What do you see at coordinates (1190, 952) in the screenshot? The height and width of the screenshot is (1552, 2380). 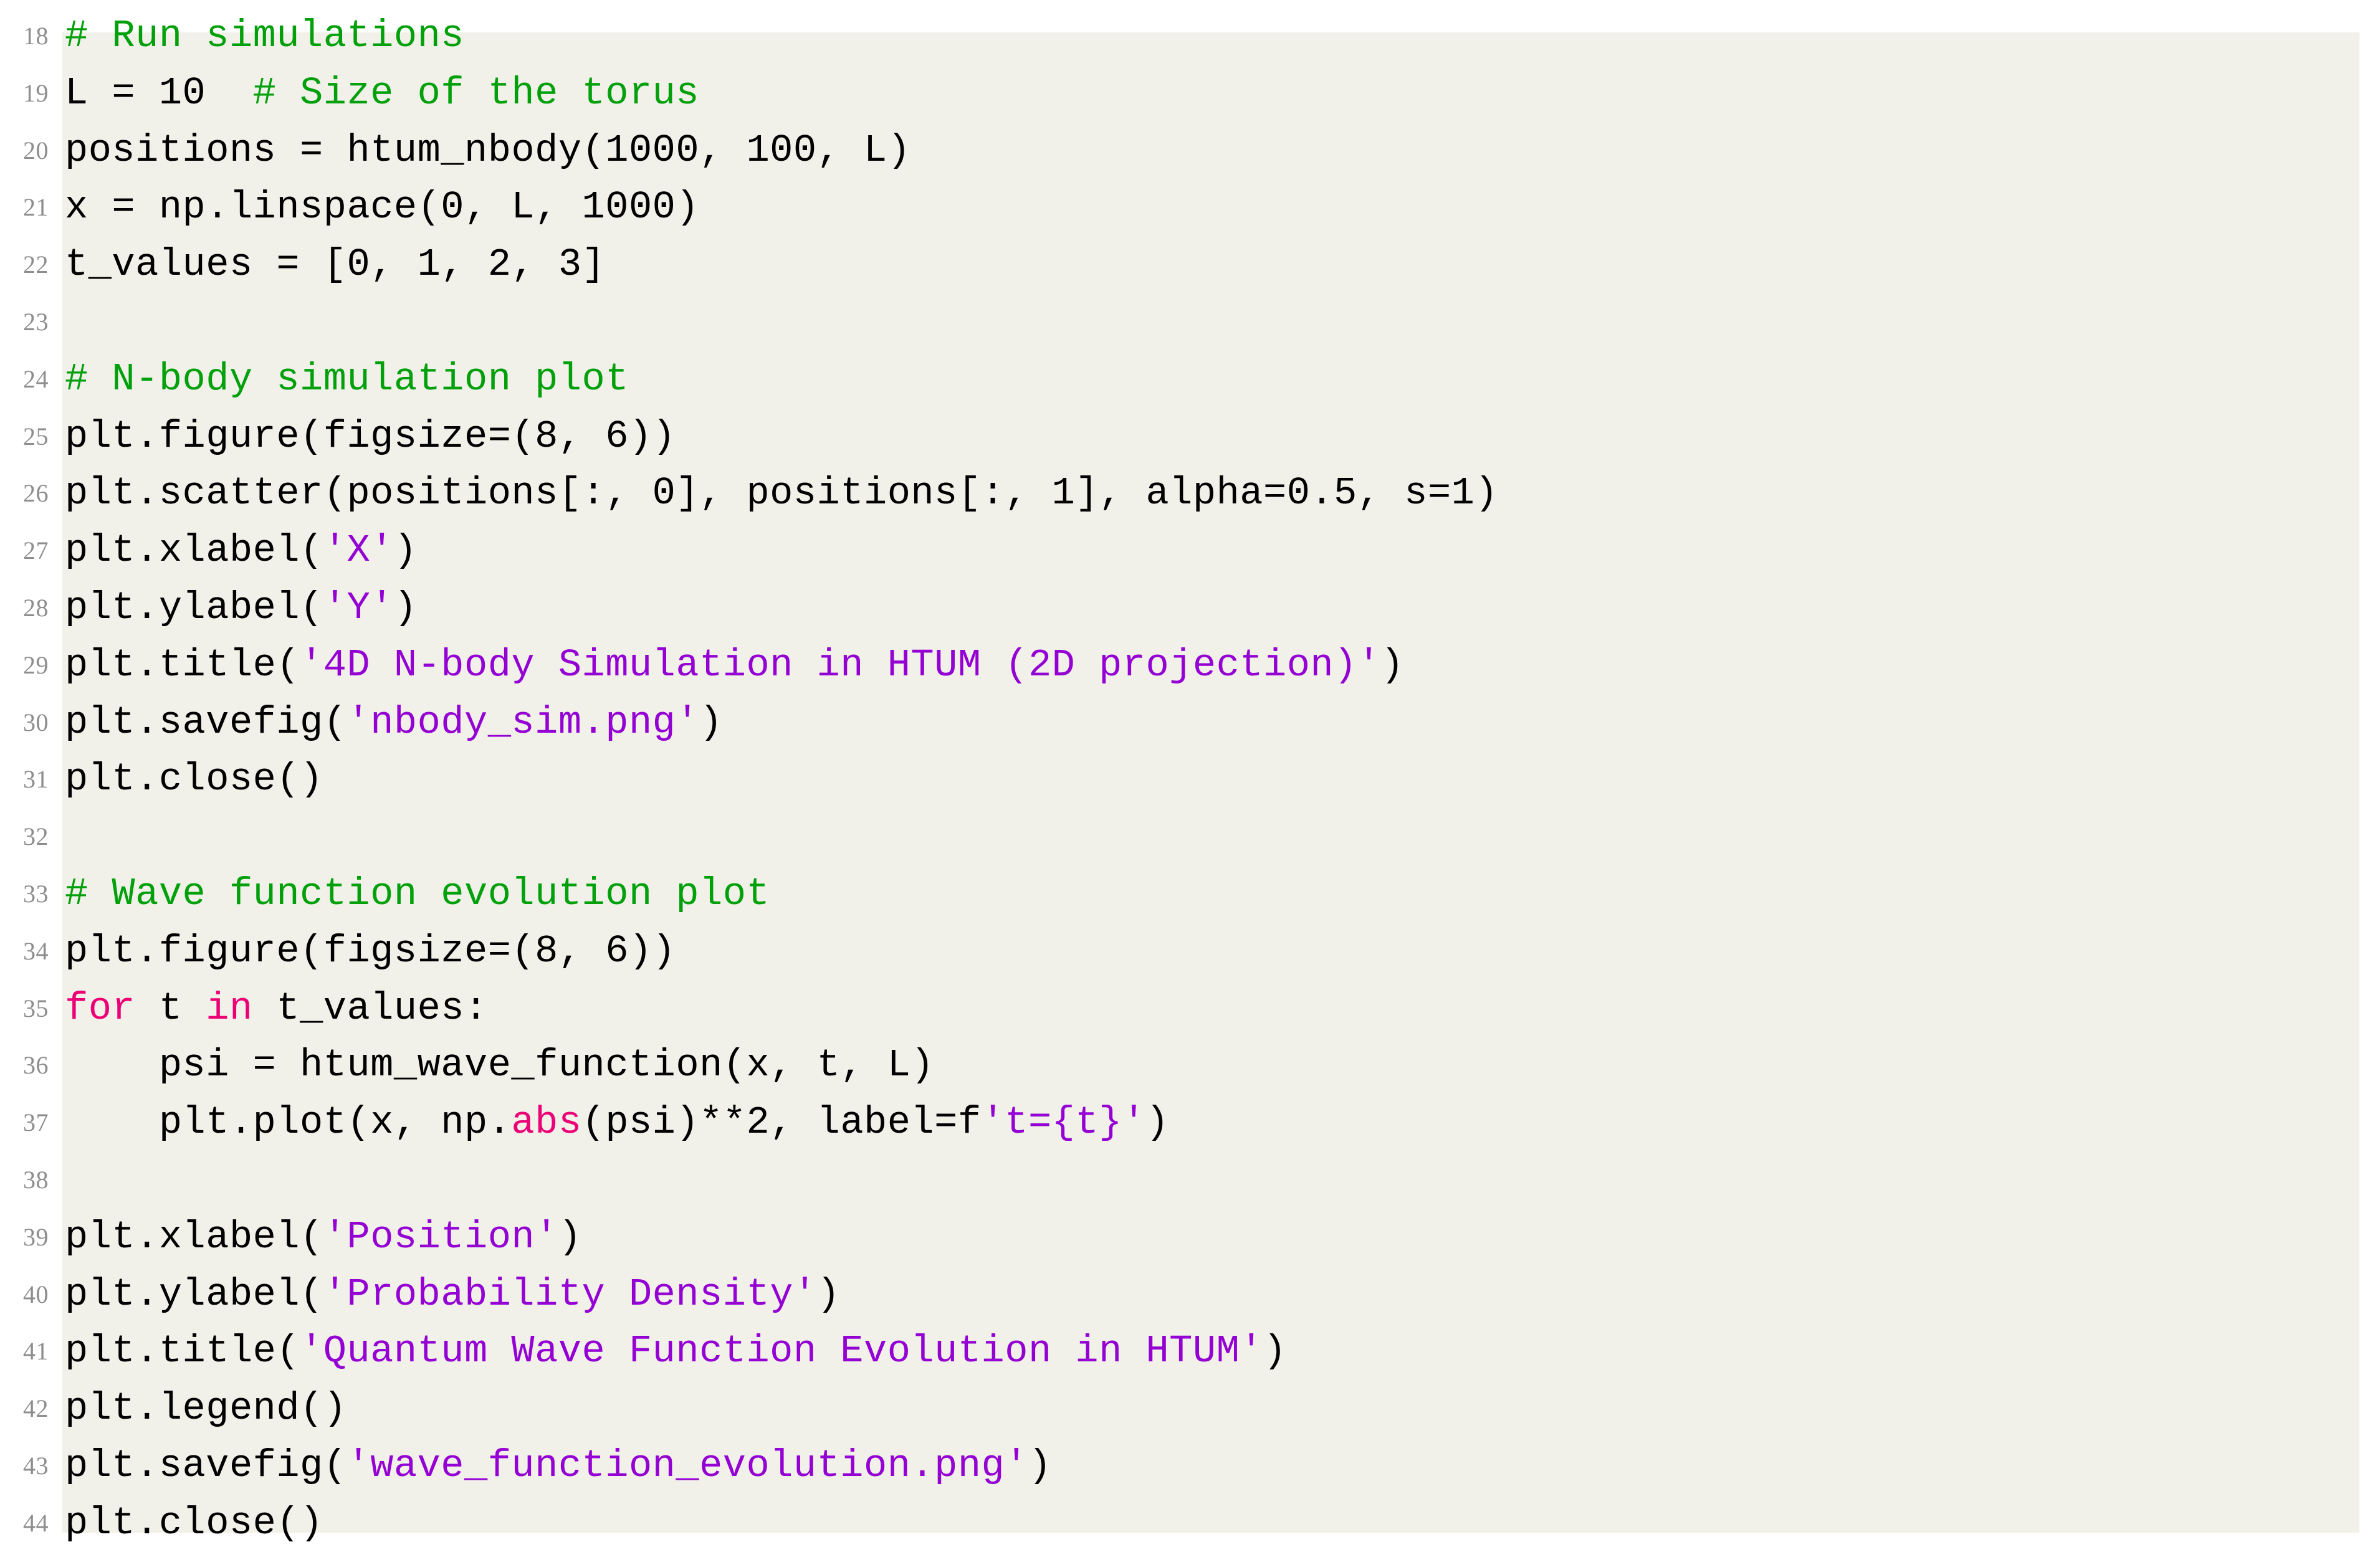 I see `code-line: 34 plt.figure(figsize=(8, 6))` at bounding box center [1190, 952].